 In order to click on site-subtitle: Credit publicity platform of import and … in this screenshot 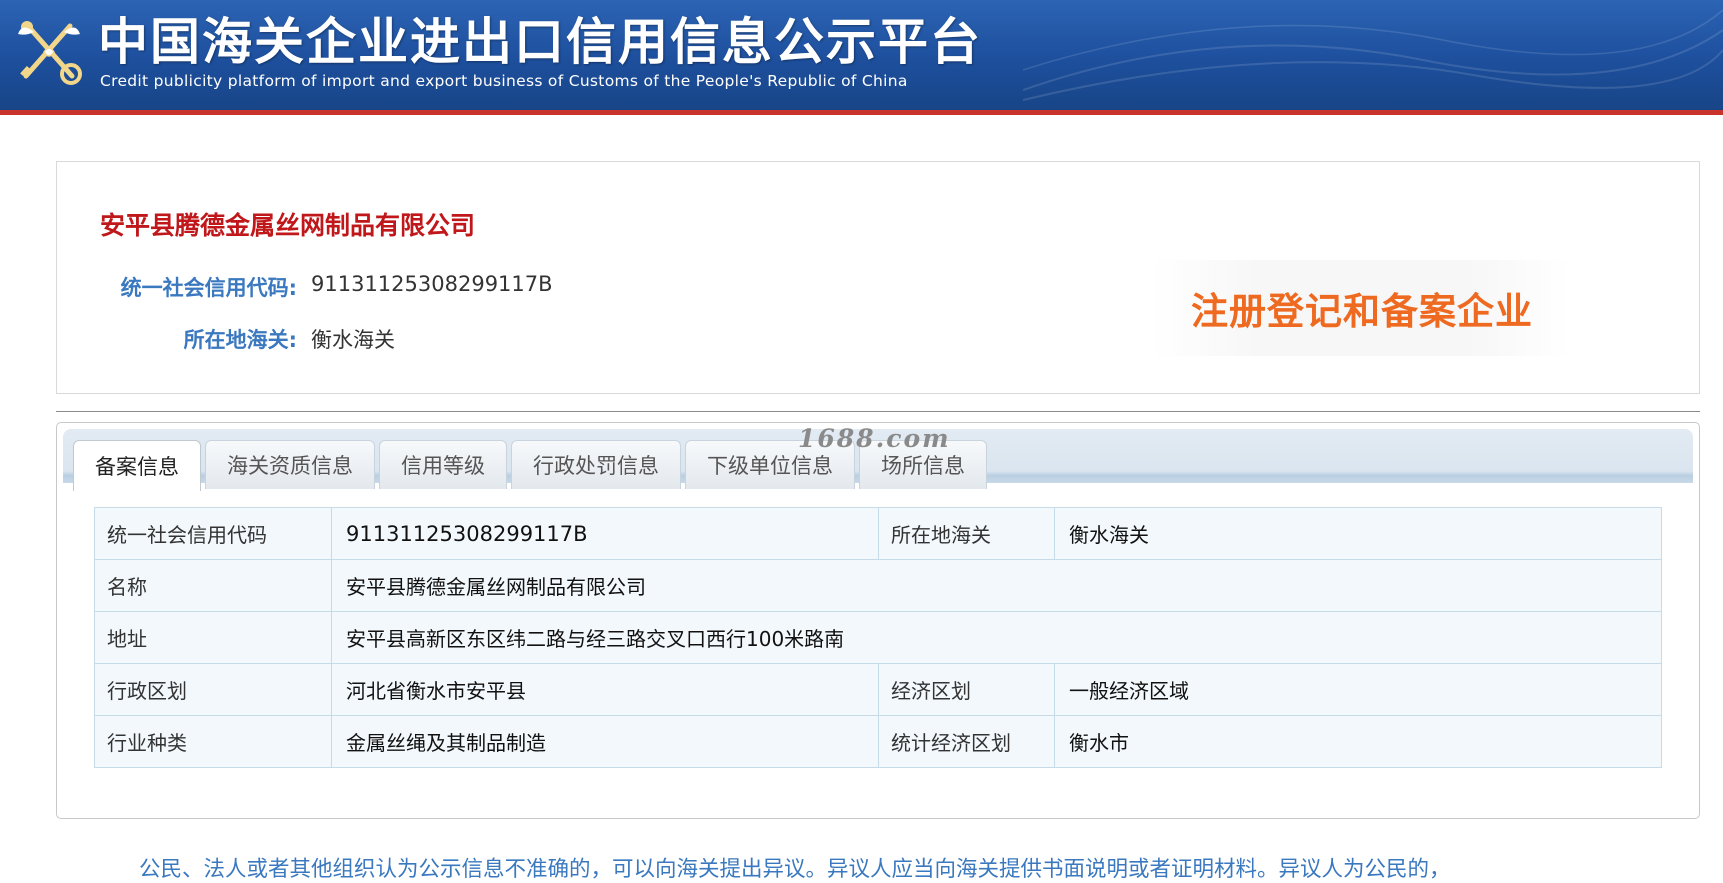, I will do `click(504, 81)`.